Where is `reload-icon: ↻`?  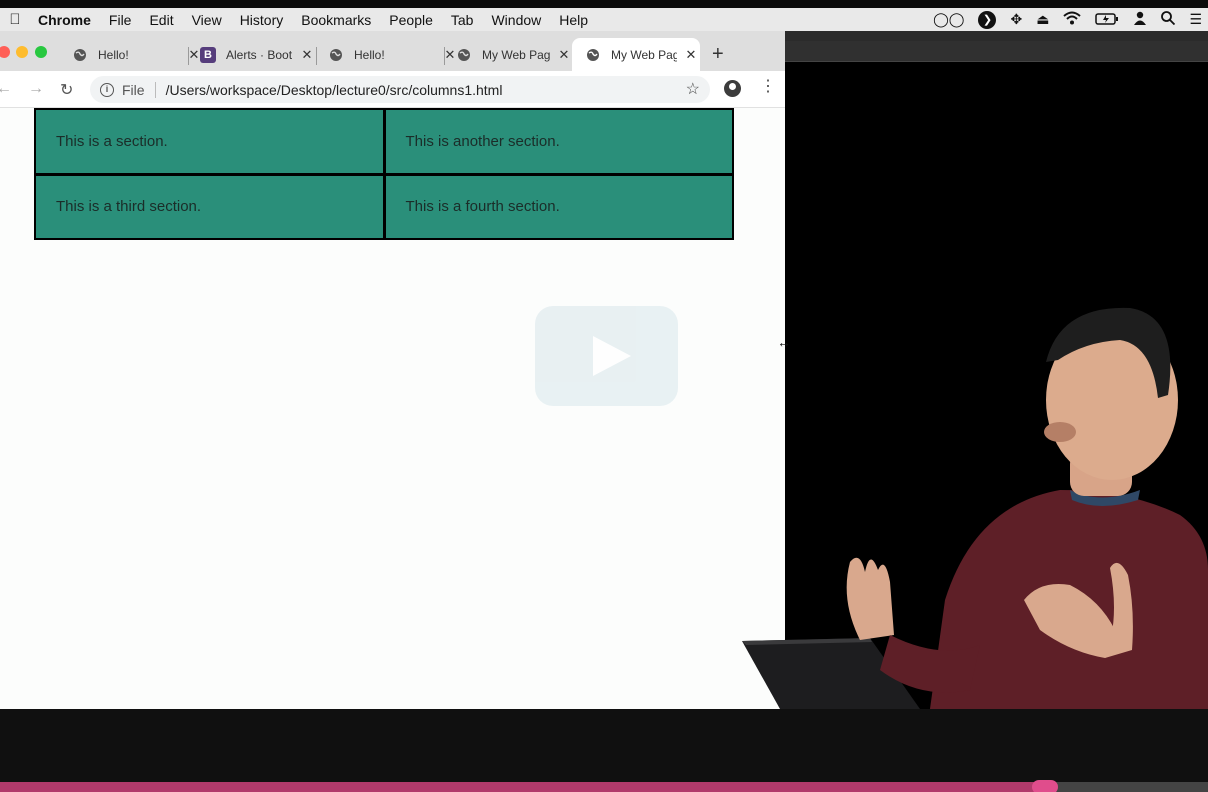
reload-icon: ↻ is located at coordinates (66, 90).